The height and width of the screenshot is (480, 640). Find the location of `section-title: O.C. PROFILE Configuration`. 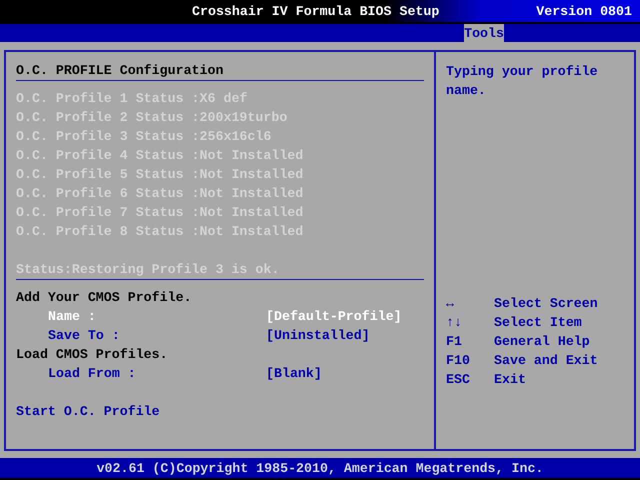

section-title: O.C. PROFILE Configuration is located at coordinates (120, 71).